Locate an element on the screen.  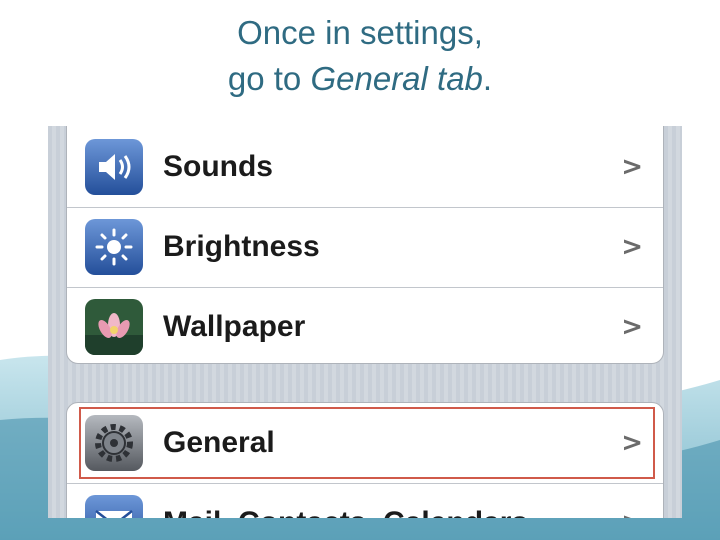
caption-line-1: Once in settings, is located at coordinates (360, 32).